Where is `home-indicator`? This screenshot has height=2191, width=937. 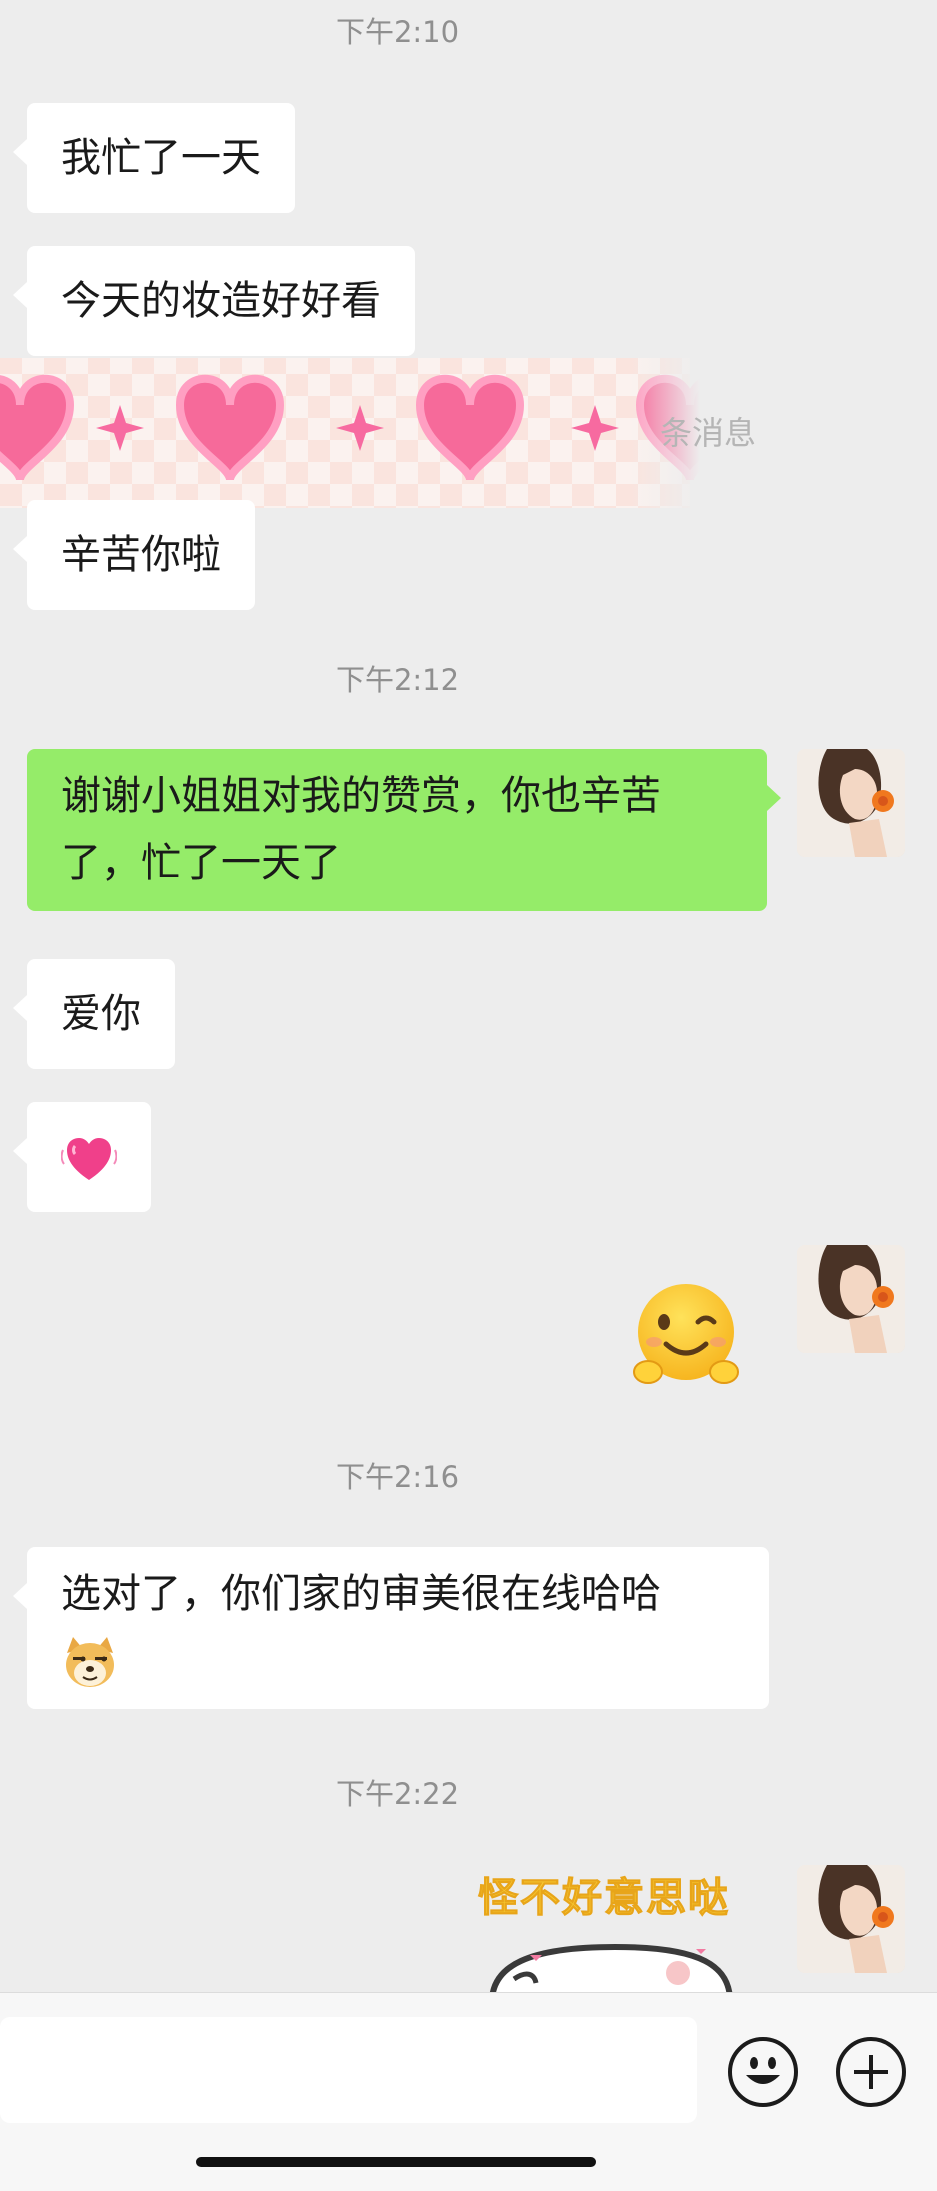 home-indicator is located at coordinates (396, 2162).